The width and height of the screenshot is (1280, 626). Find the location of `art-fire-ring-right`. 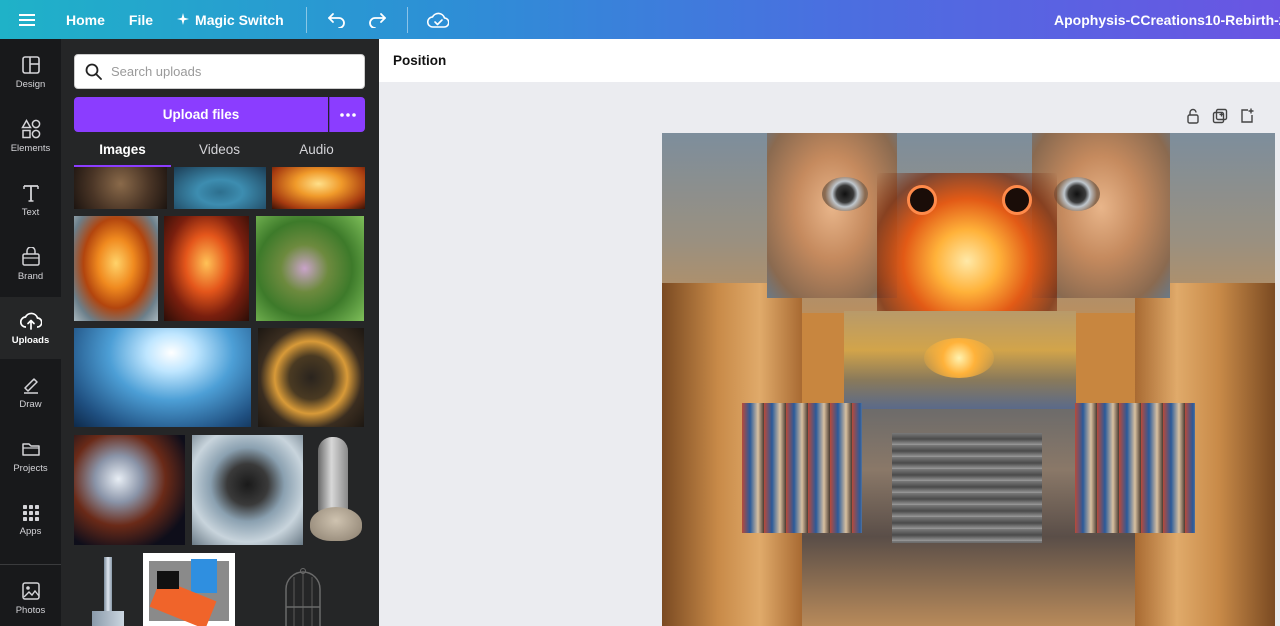

art-fire-ring-right is located at coordinates (1017, 200).